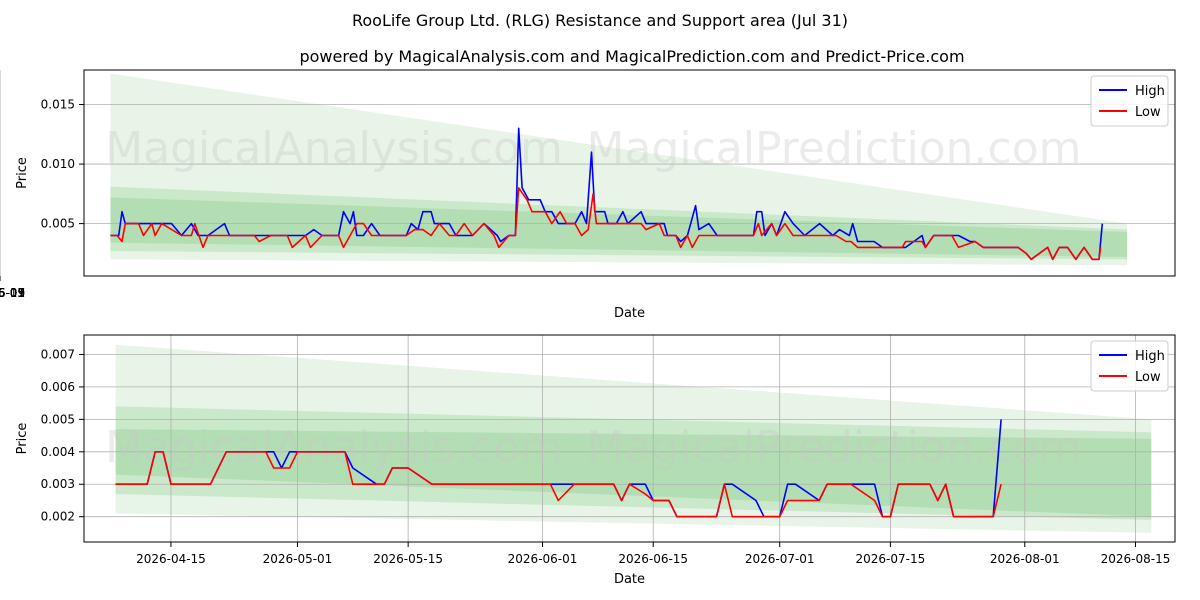 The height and width of the screenshot is (600, 1200). Describe the element at coordinates (58, 164) in the screenshot. I see `y-tick-label: 0.010` at that location.